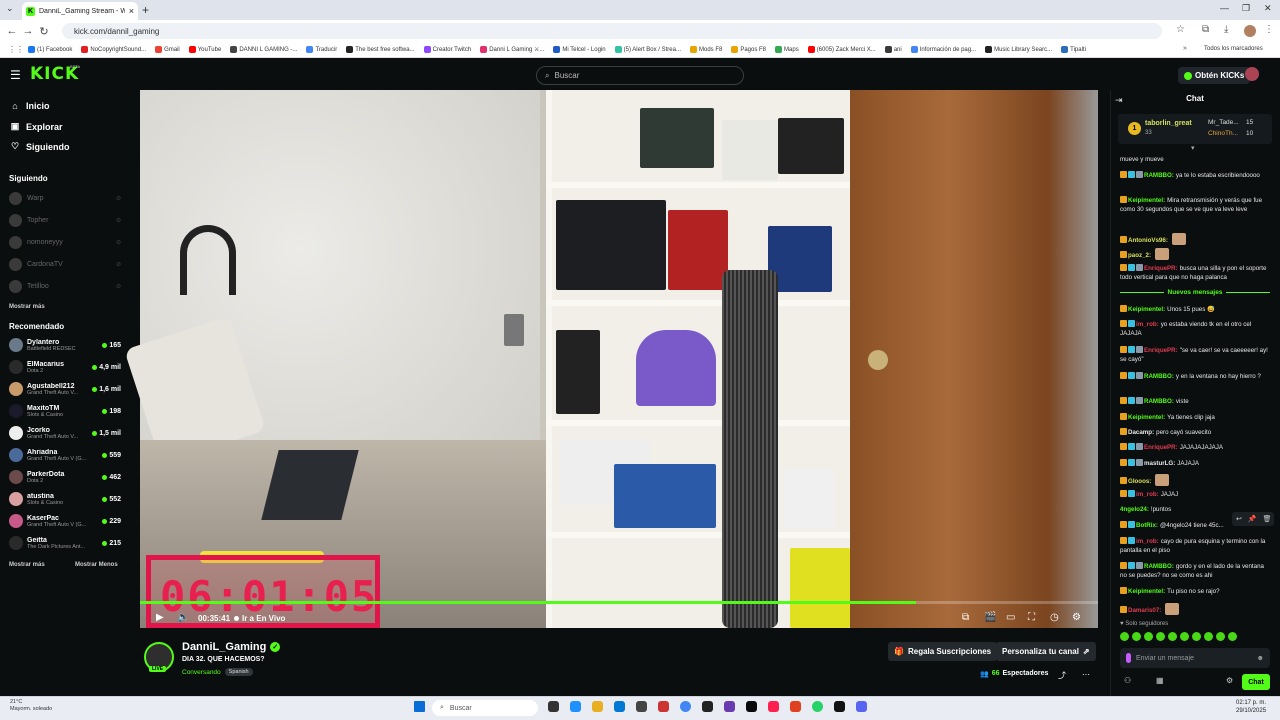 Image resolution: width=1280 pixels, height=720 pixels. Describe the element at coordinates (1144, 610) in the screenshot. I see `chat-username: Damaris07:` at that location.